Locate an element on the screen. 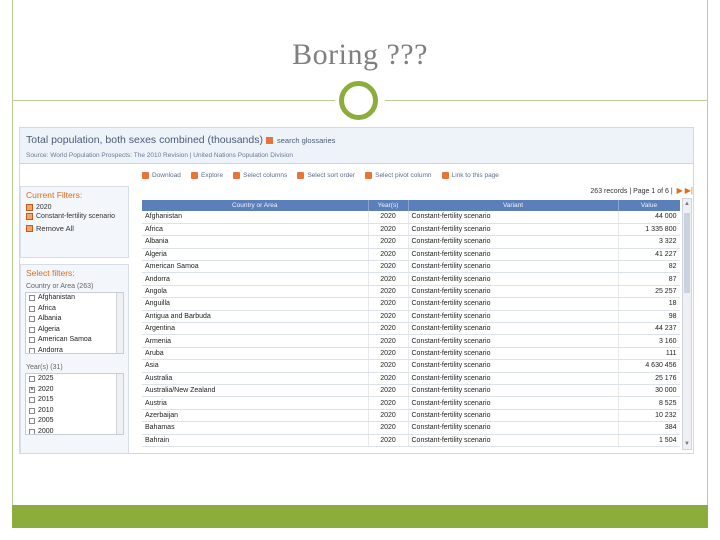 The image size is (720, 540). select-sort-order-button: Select sort order is located at coordinates (326, 175).